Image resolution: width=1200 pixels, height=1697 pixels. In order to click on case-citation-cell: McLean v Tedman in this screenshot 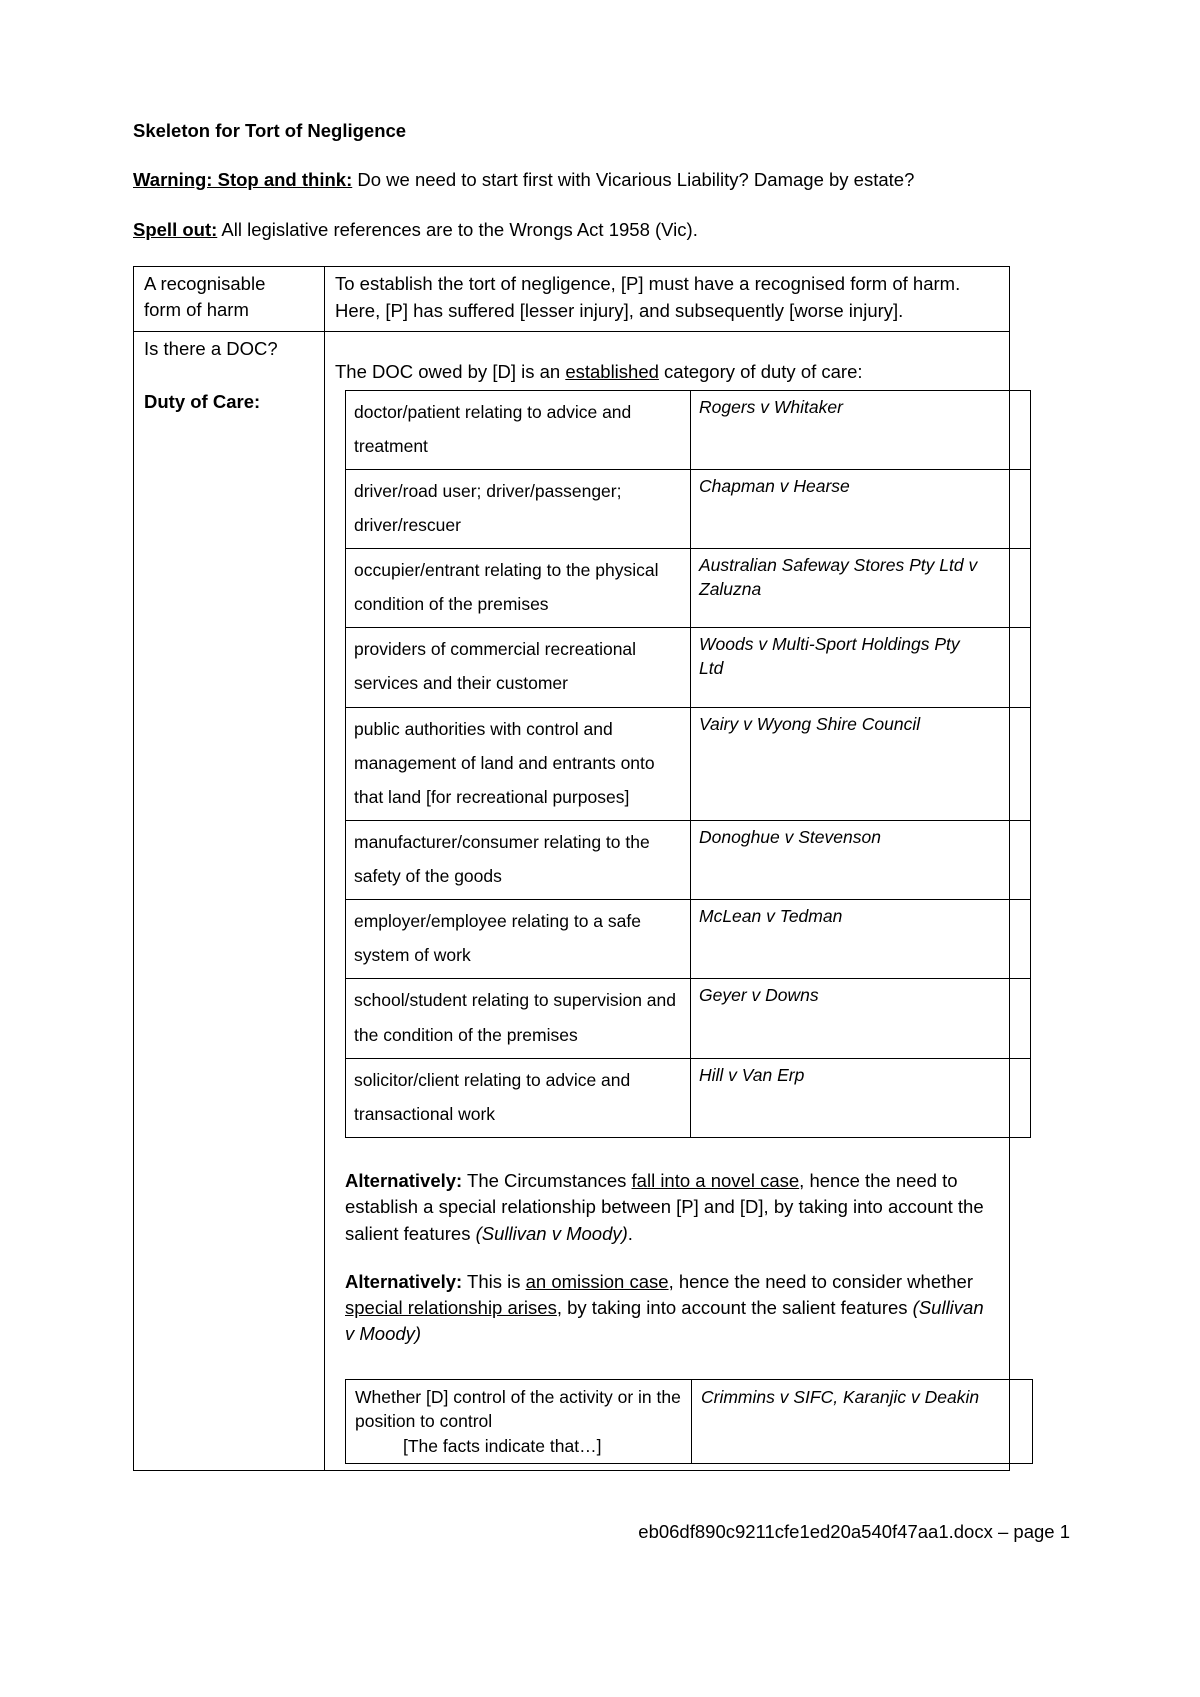, I will do `click(860, 939)`.